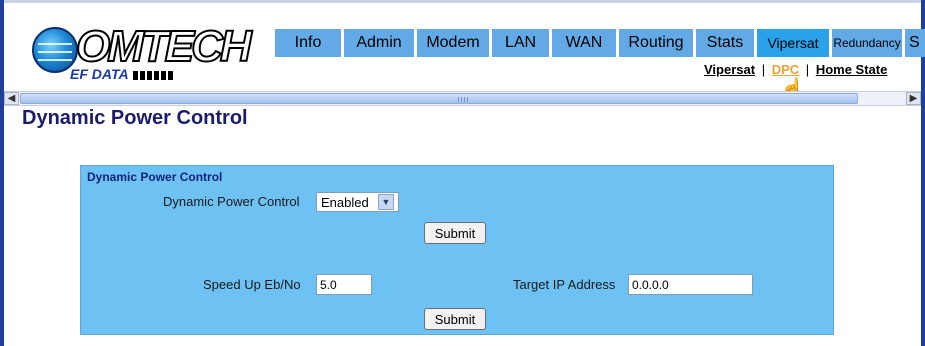 The width and height of the screenshot is (925, 346). What do you see at coordinates (793, 43) in the screenshot?
I see `tab-vipersat: Vipersat` at bounding box center [793, 43].